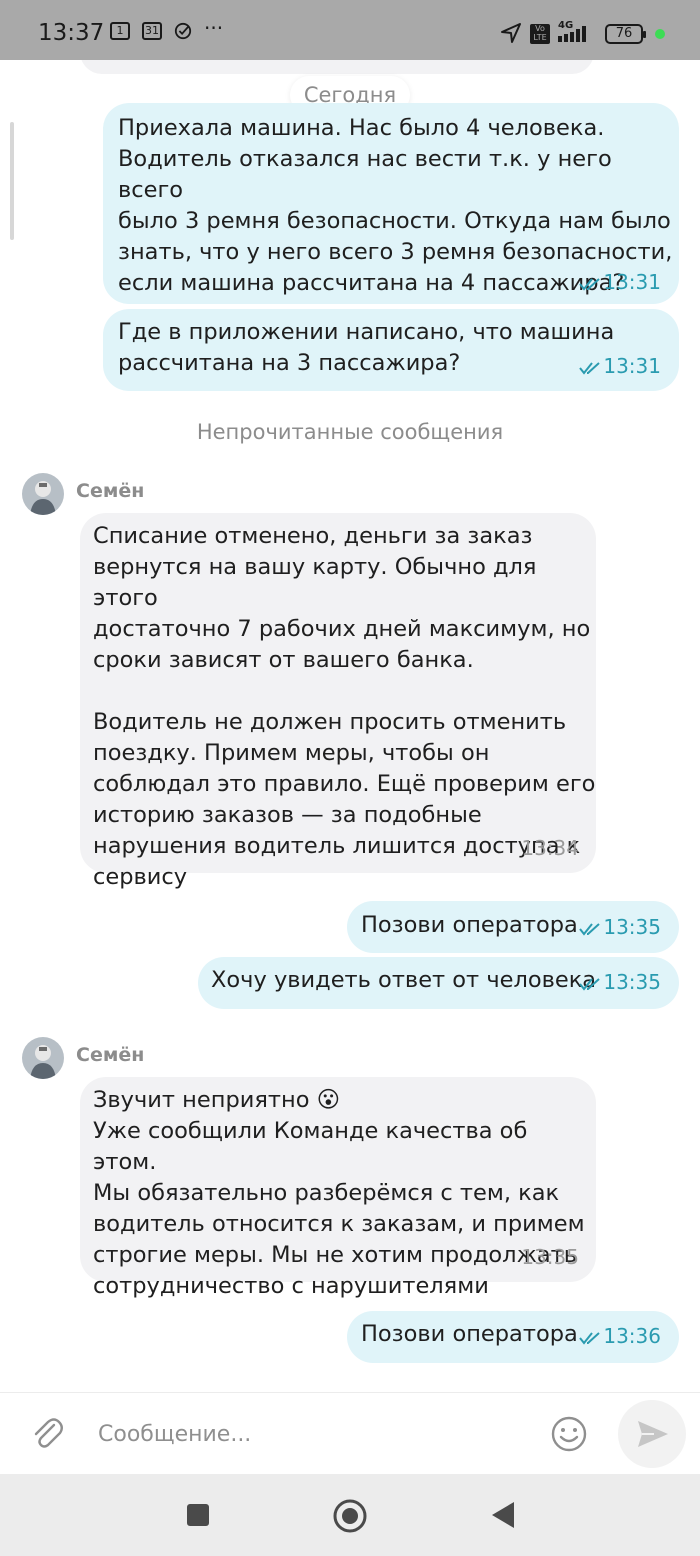 This screenshot has height=1556, width=700. I want to click on paperclip-icon, so click(48, 1433).